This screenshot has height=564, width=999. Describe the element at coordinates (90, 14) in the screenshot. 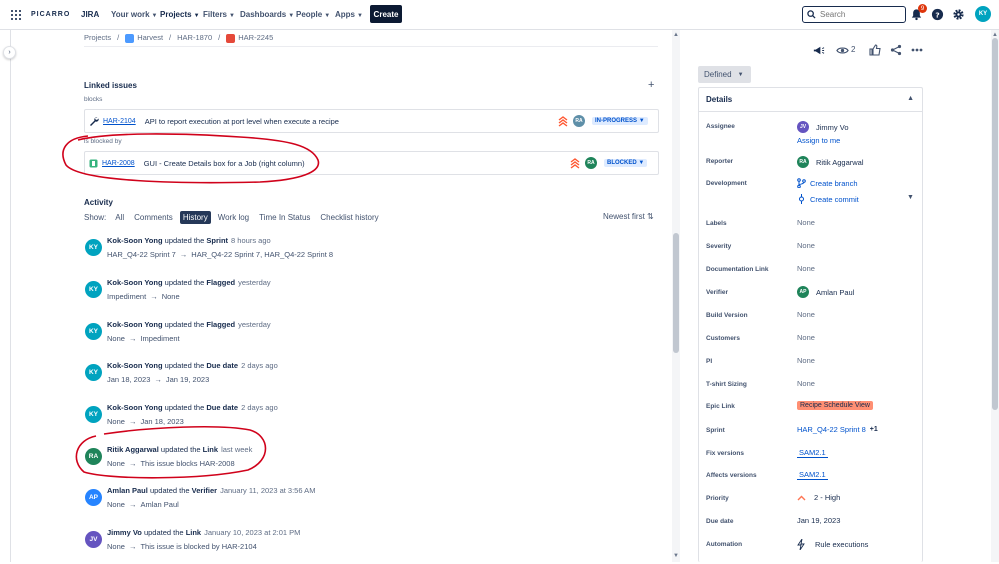

I see `product-name: JIRA` at that location.